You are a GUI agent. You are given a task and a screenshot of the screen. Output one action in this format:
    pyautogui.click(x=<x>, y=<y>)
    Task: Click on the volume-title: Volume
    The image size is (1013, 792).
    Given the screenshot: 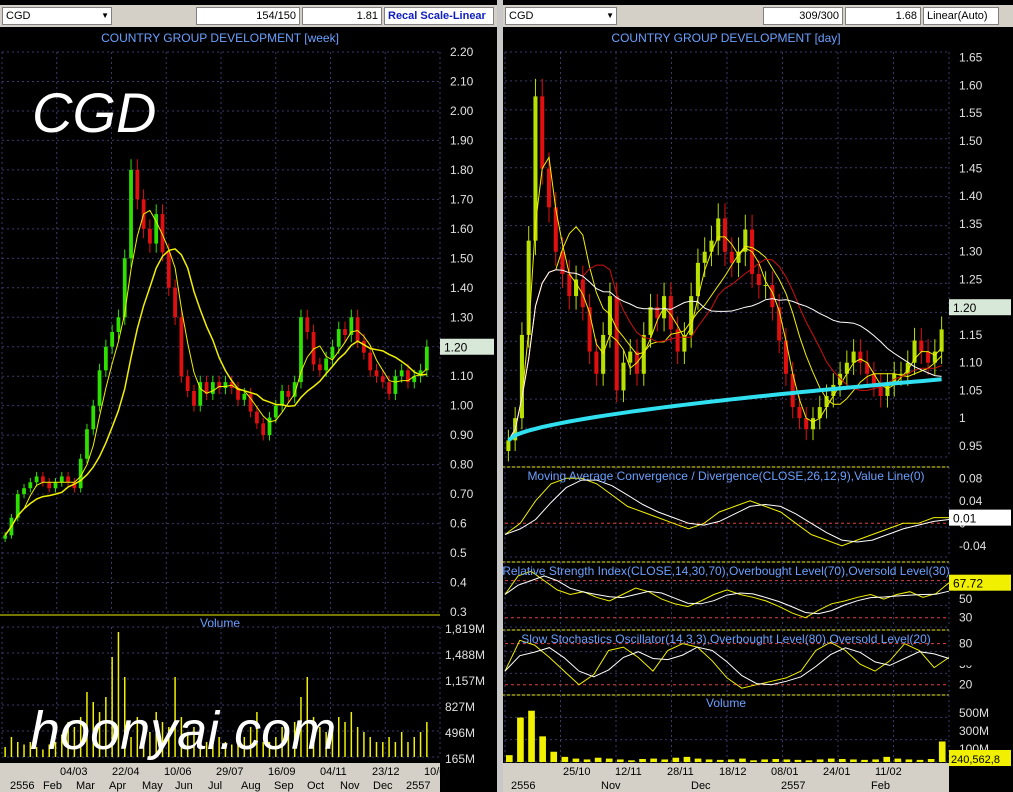 What is the action you would take?
    pyautogui.click(x=726, y=703)
    